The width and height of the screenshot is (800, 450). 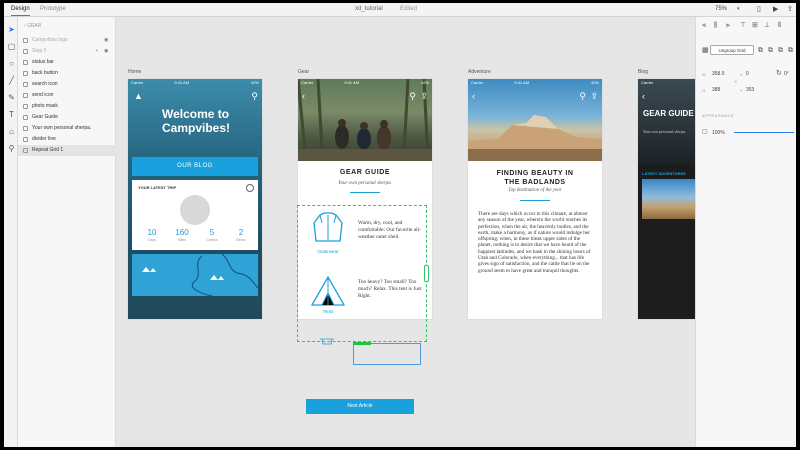 What do you see at coordinates (387, 354) in the screenshot?
I see `grid-insertion-box` at bounding box center [387, 354].